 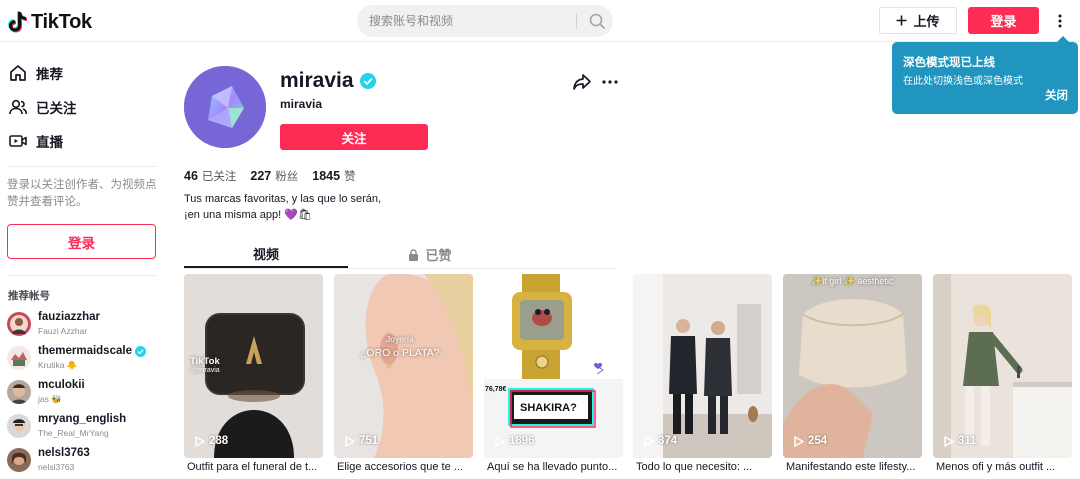 I want to click on video-overlay-text: ¿ORO o PLATA?, so click(x=400, y=353).